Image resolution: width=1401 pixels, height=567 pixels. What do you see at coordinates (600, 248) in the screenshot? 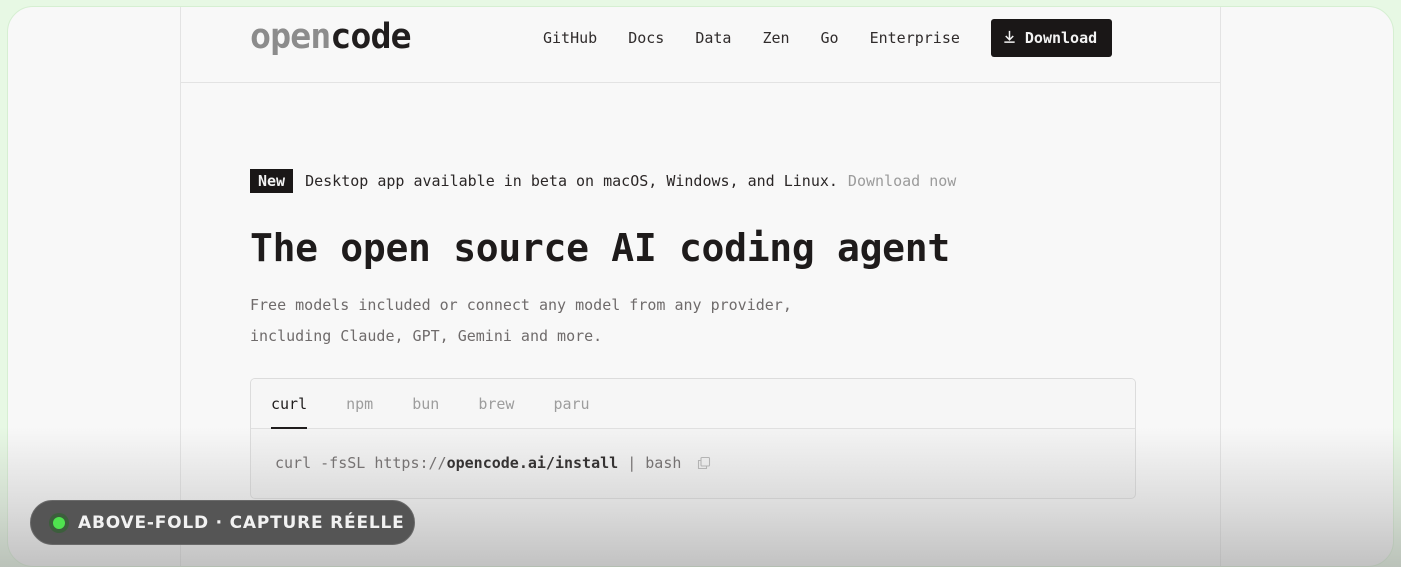
I see `page-title: The open source AI coding agent` at bounding box center [600, 248].